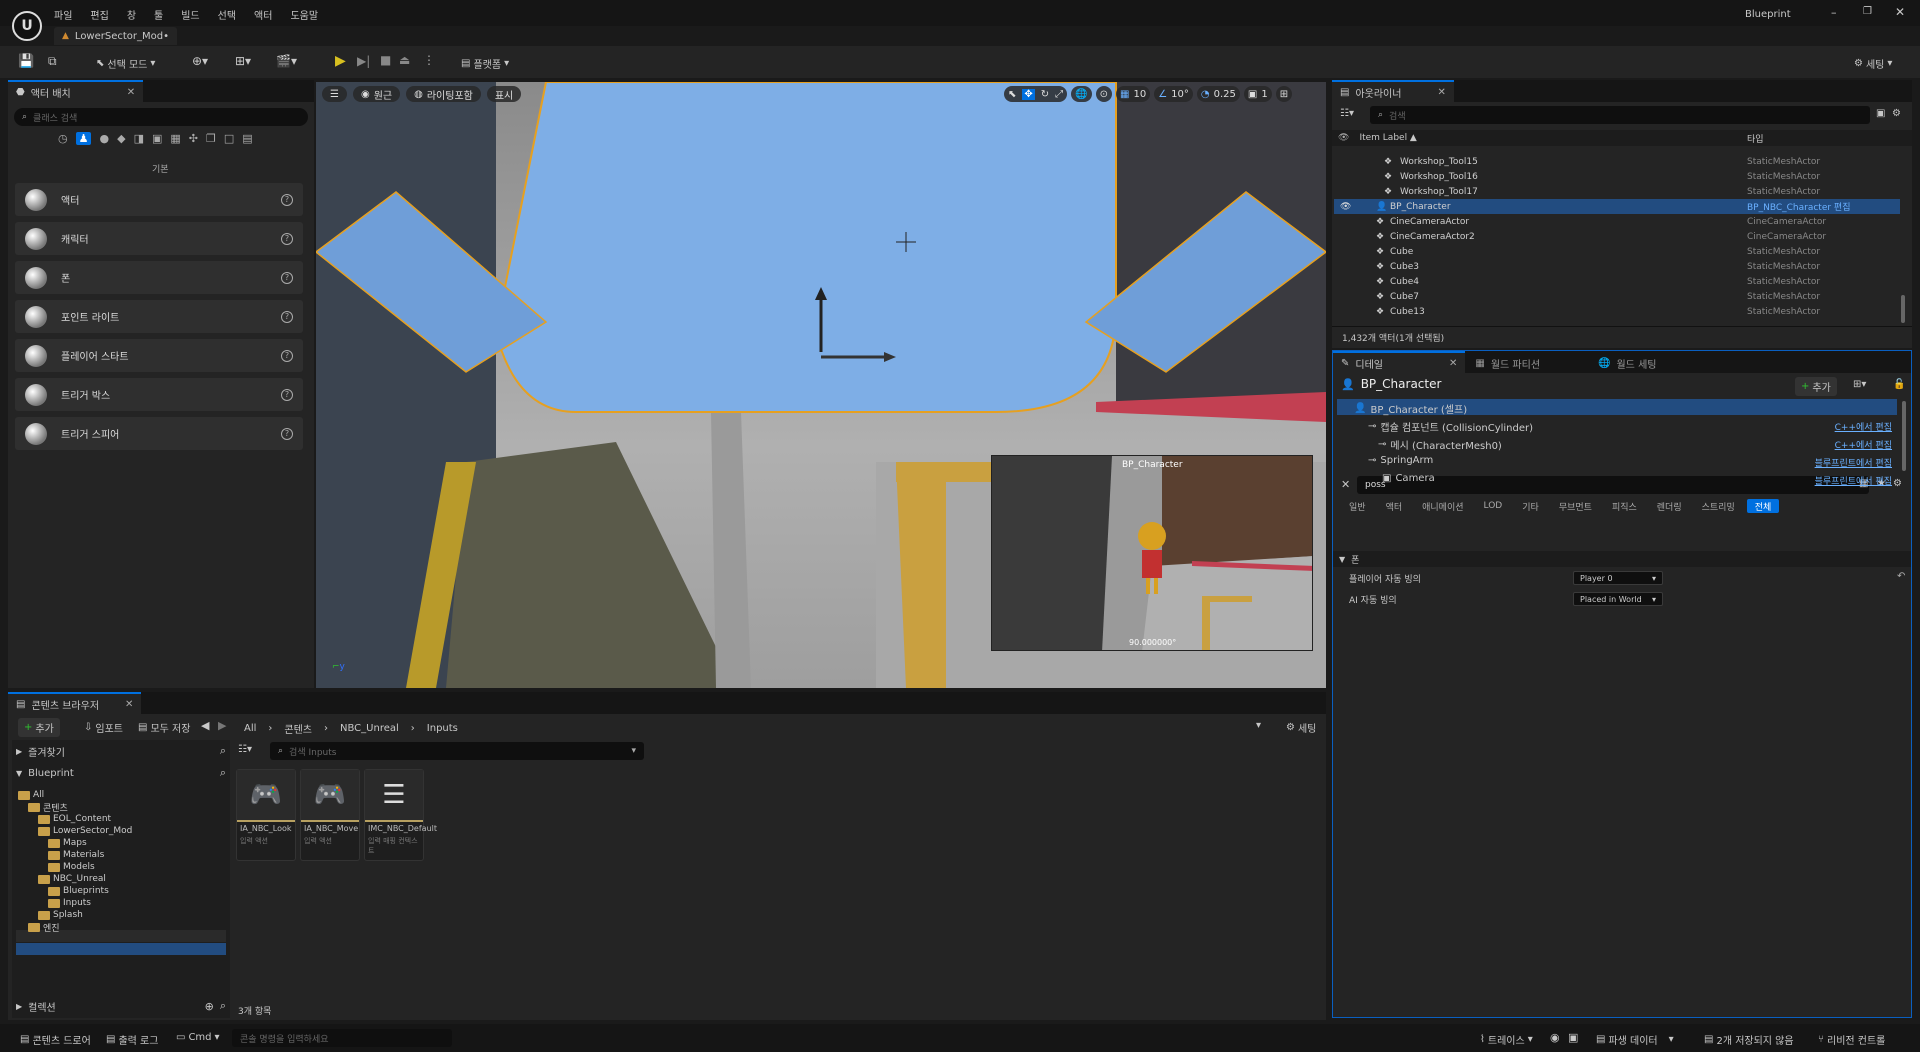  Describe the element at coordinates (1620, 115) in the screenshot. I see `outliner-search-input: ⌕ 검색` at that location.